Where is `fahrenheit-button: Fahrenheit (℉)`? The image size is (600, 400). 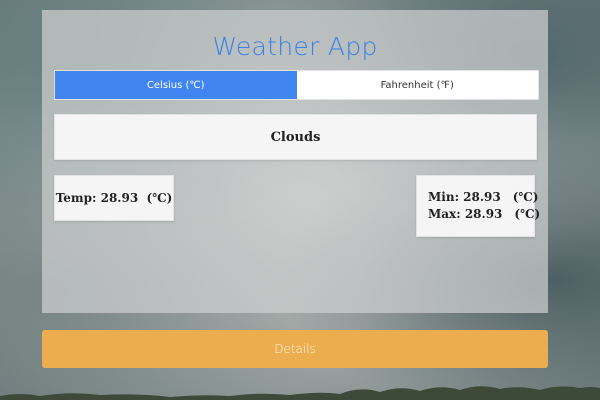
fahrenheit-button: Fahrenheit (℉) is located at coordinates (417, 85).